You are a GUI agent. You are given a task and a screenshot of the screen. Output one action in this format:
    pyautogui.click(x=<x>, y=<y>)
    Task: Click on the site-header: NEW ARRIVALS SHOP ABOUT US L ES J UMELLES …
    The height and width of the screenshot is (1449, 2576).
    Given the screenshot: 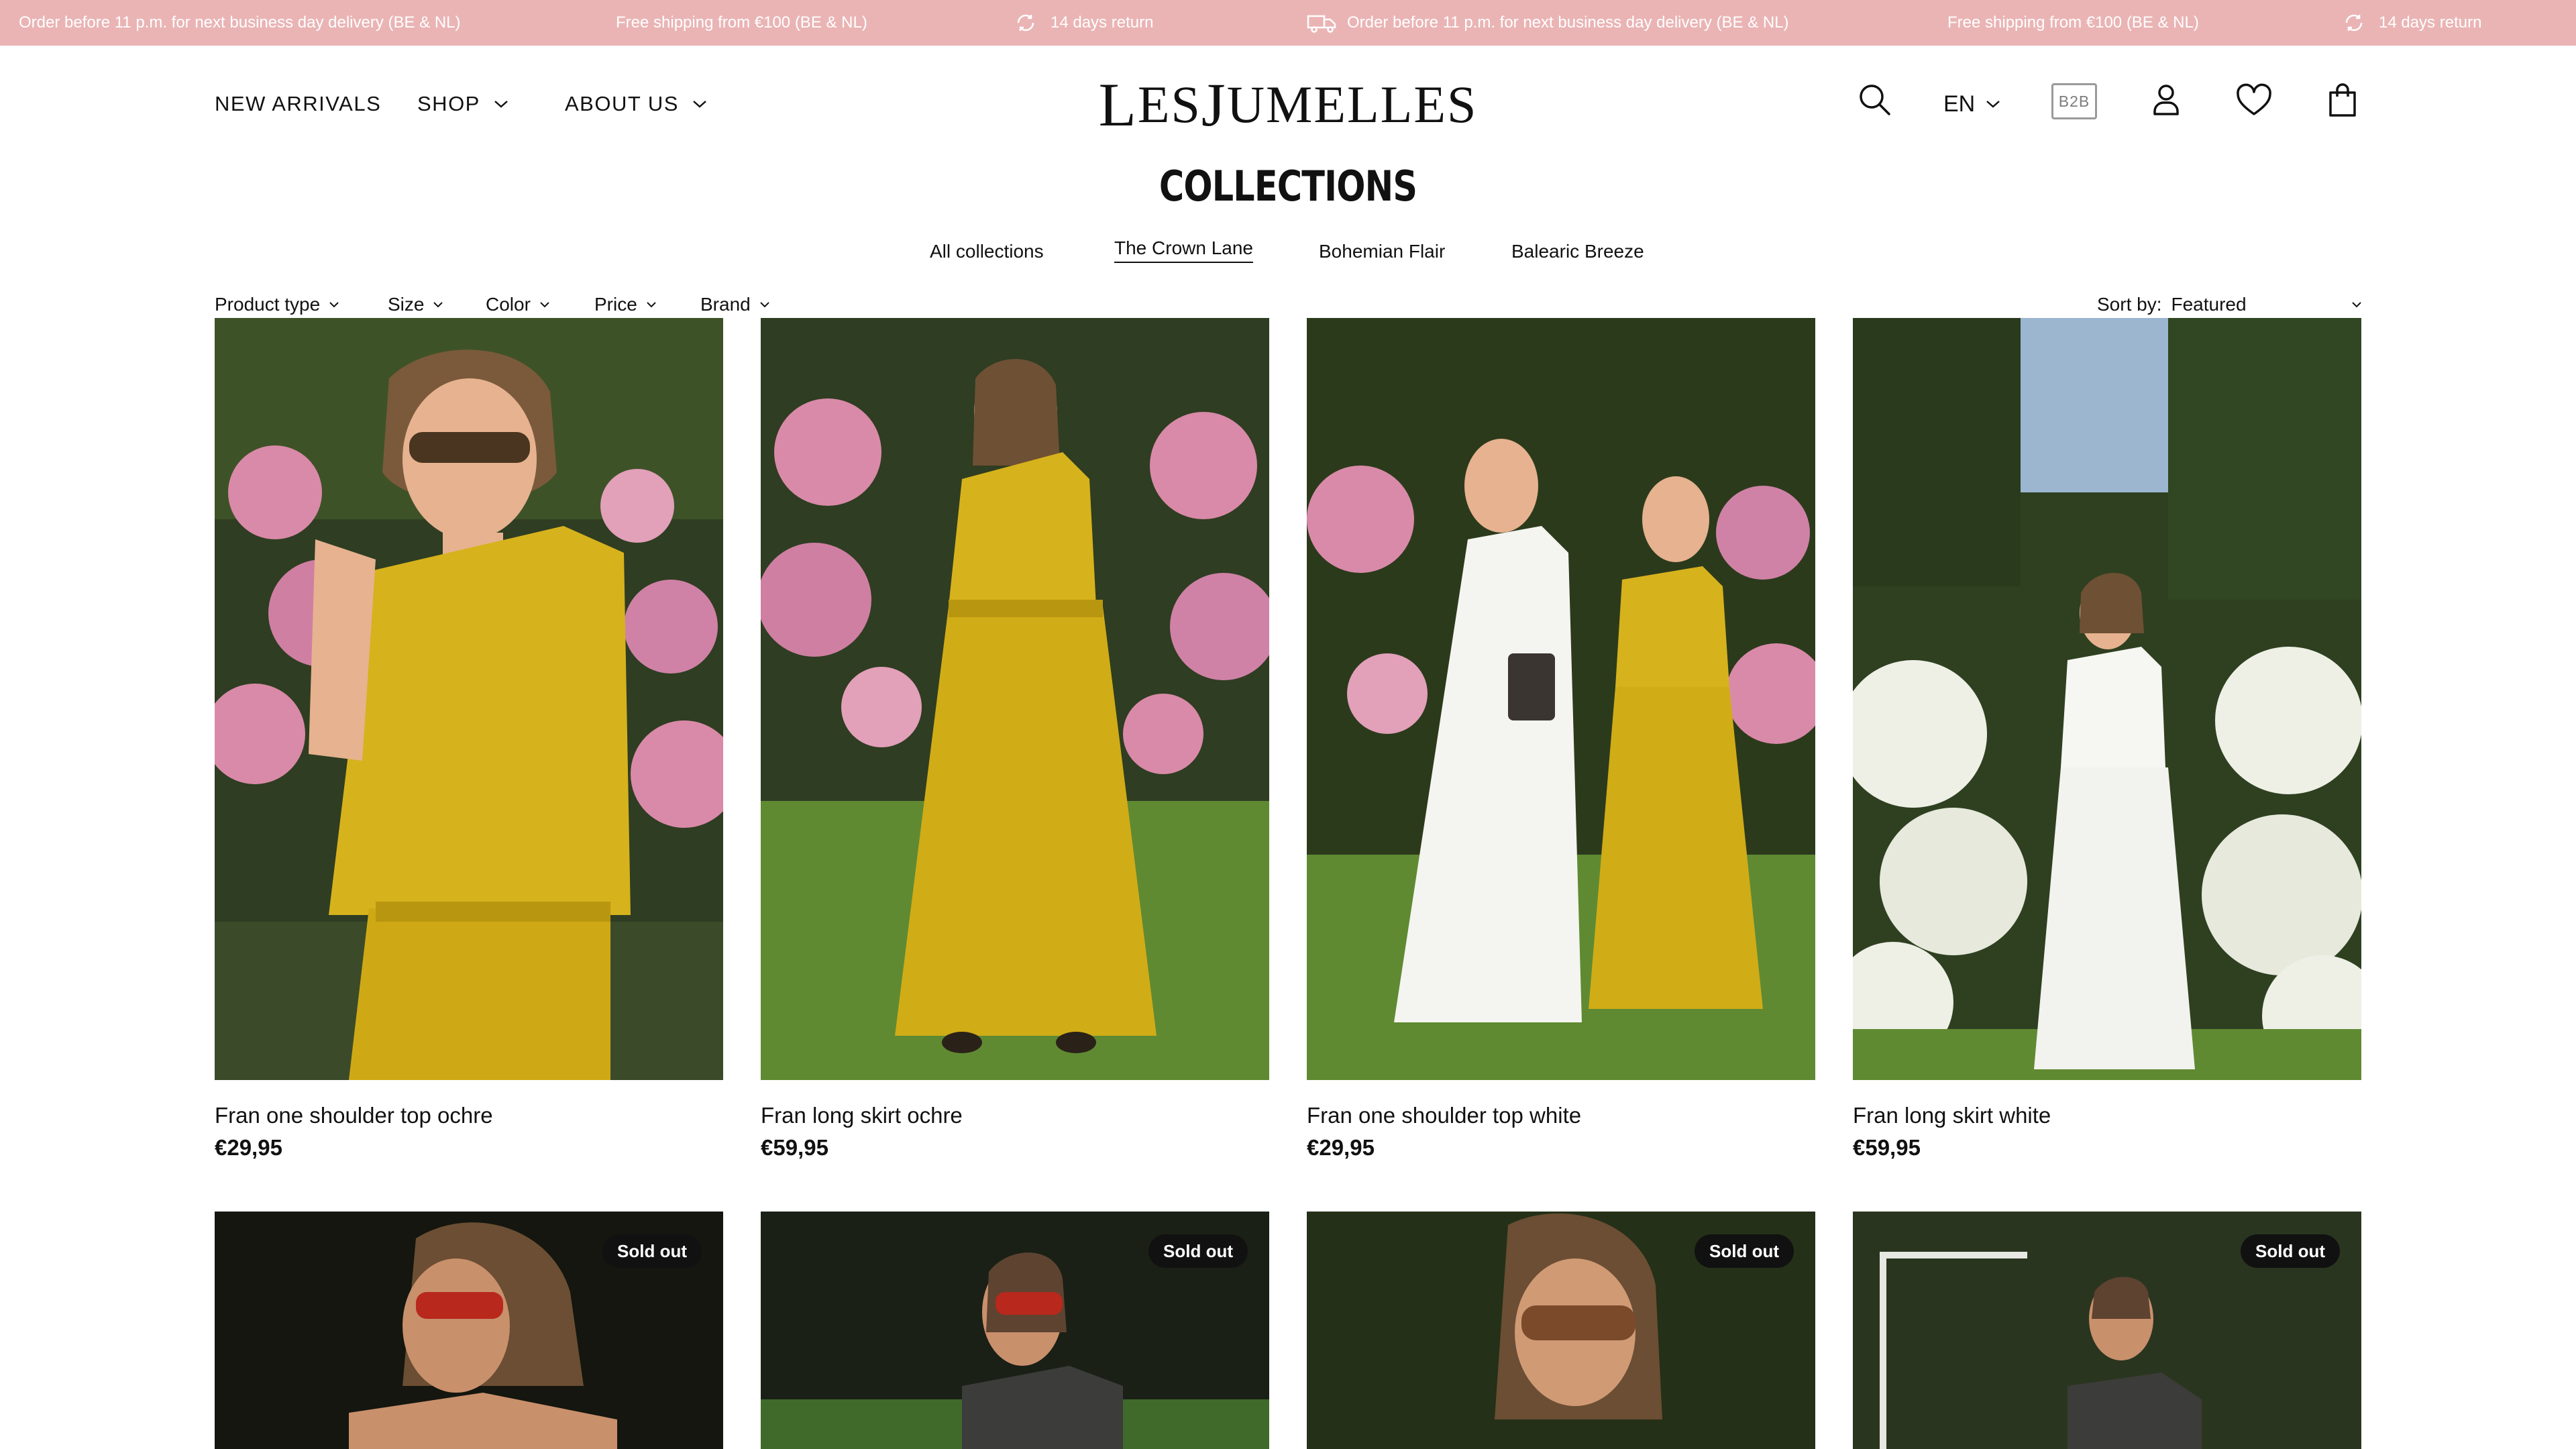 What is the action you would take?
    pyautogui.click(x=1288, y=103)
    